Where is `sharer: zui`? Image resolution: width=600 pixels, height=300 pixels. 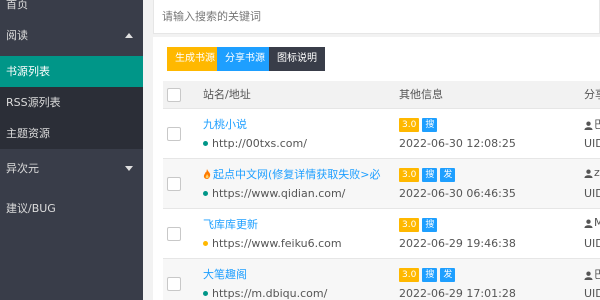 sharer: zui is located at coordinates (592, 172).